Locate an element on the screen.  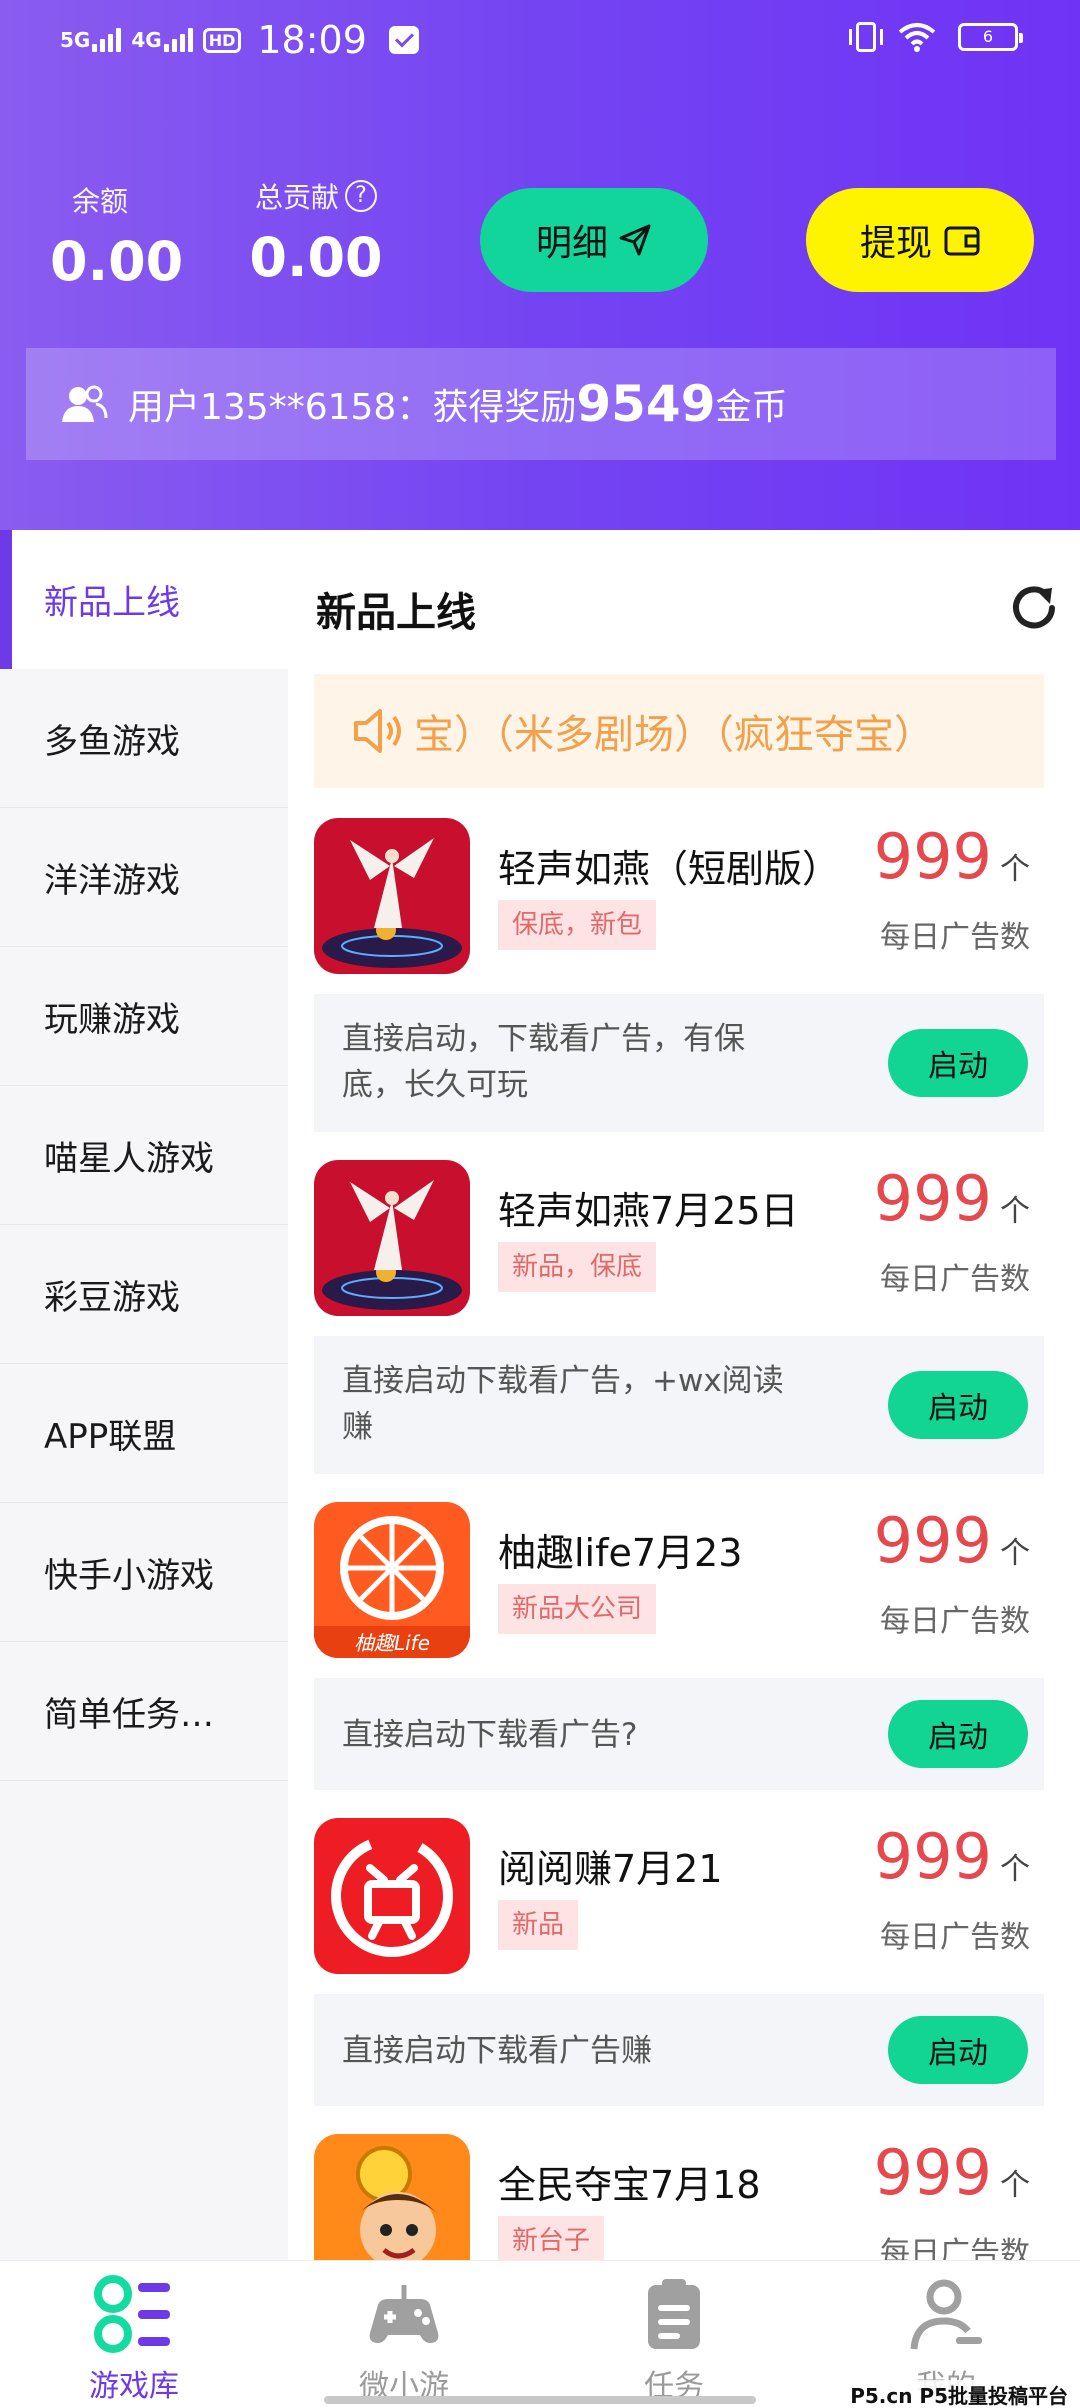
game-tag: 保底，新包 is located at coordinates (577, 925).